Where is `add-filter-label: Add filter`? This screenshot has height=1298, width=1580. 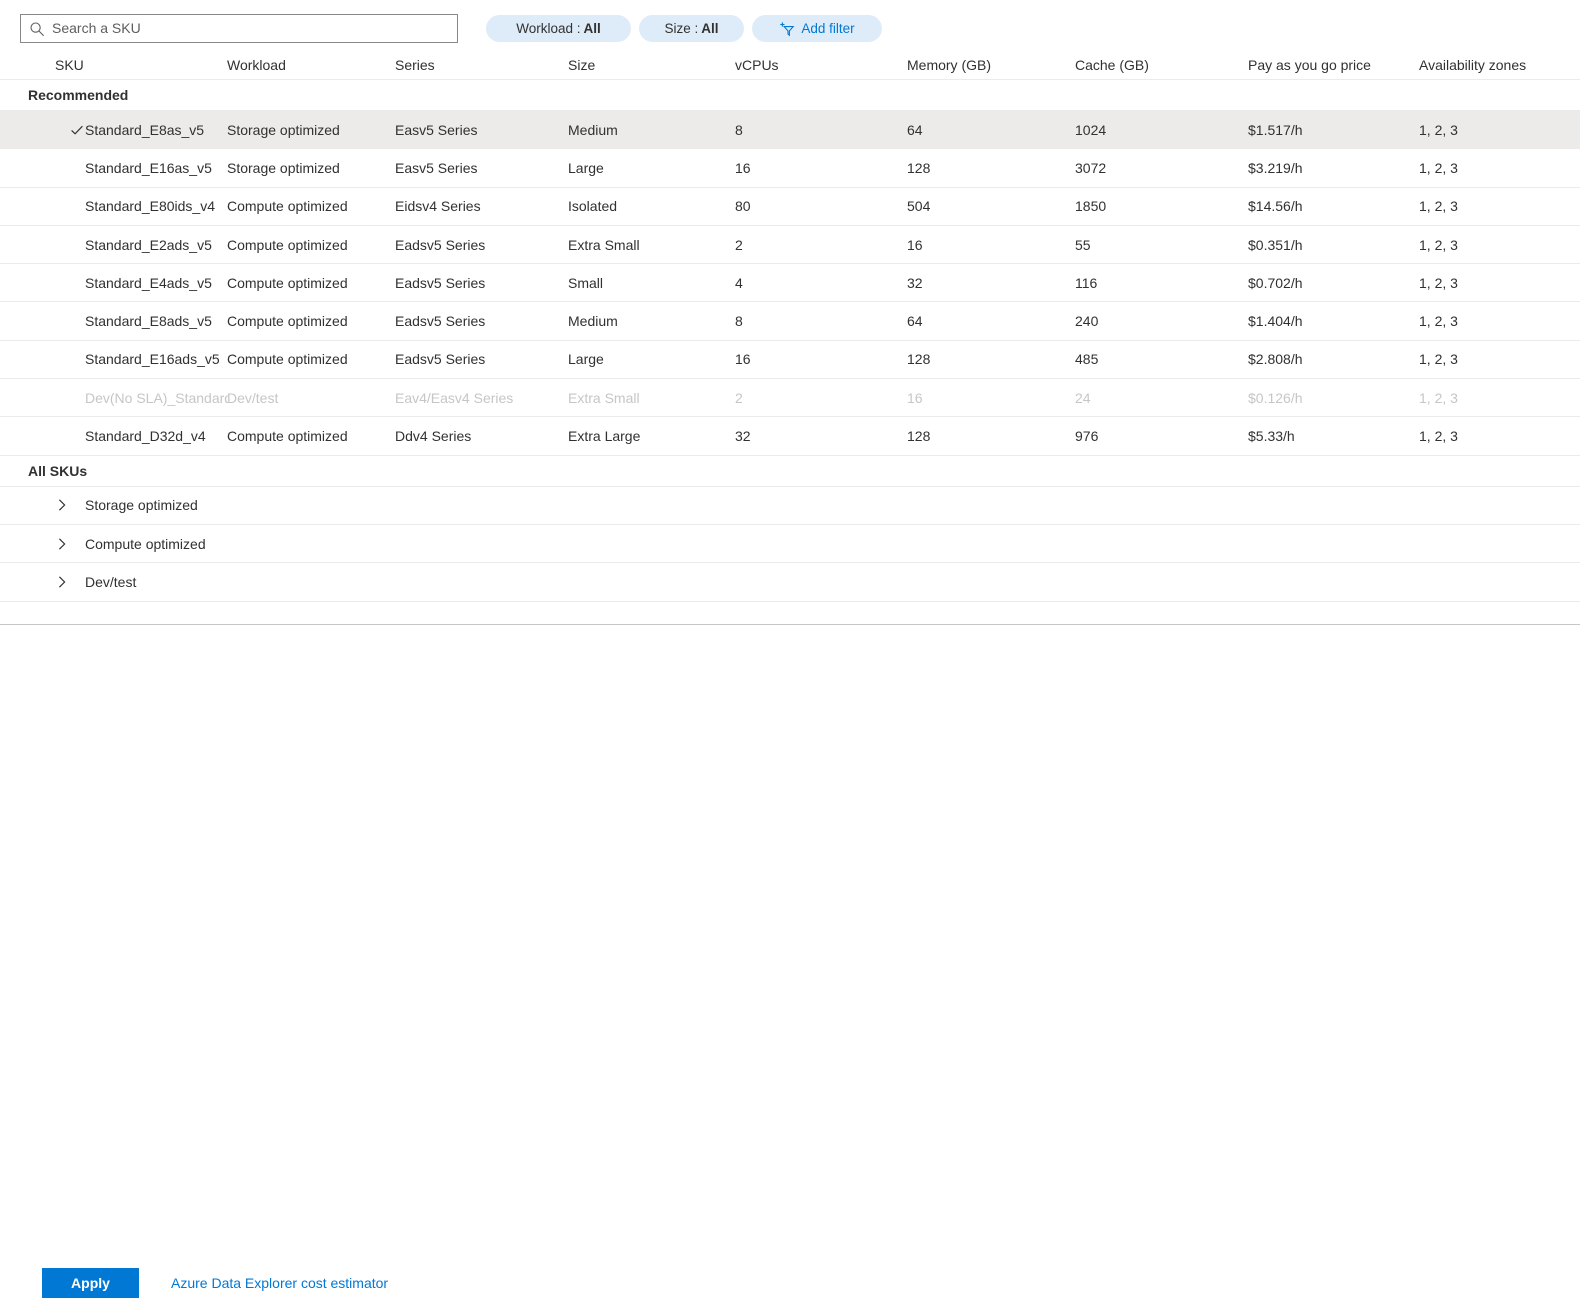
add-filter-label: Add filter is located at coordinates (828, 28).